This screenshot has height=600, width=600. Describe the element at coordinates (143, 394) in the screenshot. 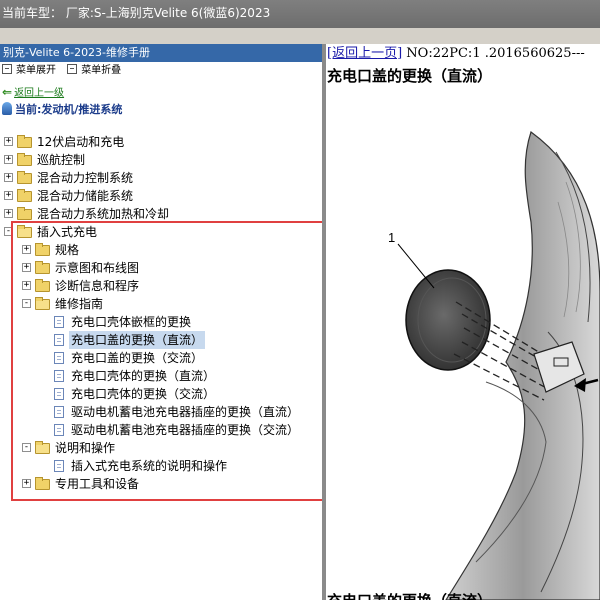

I see `tree-node-label: 充电口壳体的更换（交流）` at that location.